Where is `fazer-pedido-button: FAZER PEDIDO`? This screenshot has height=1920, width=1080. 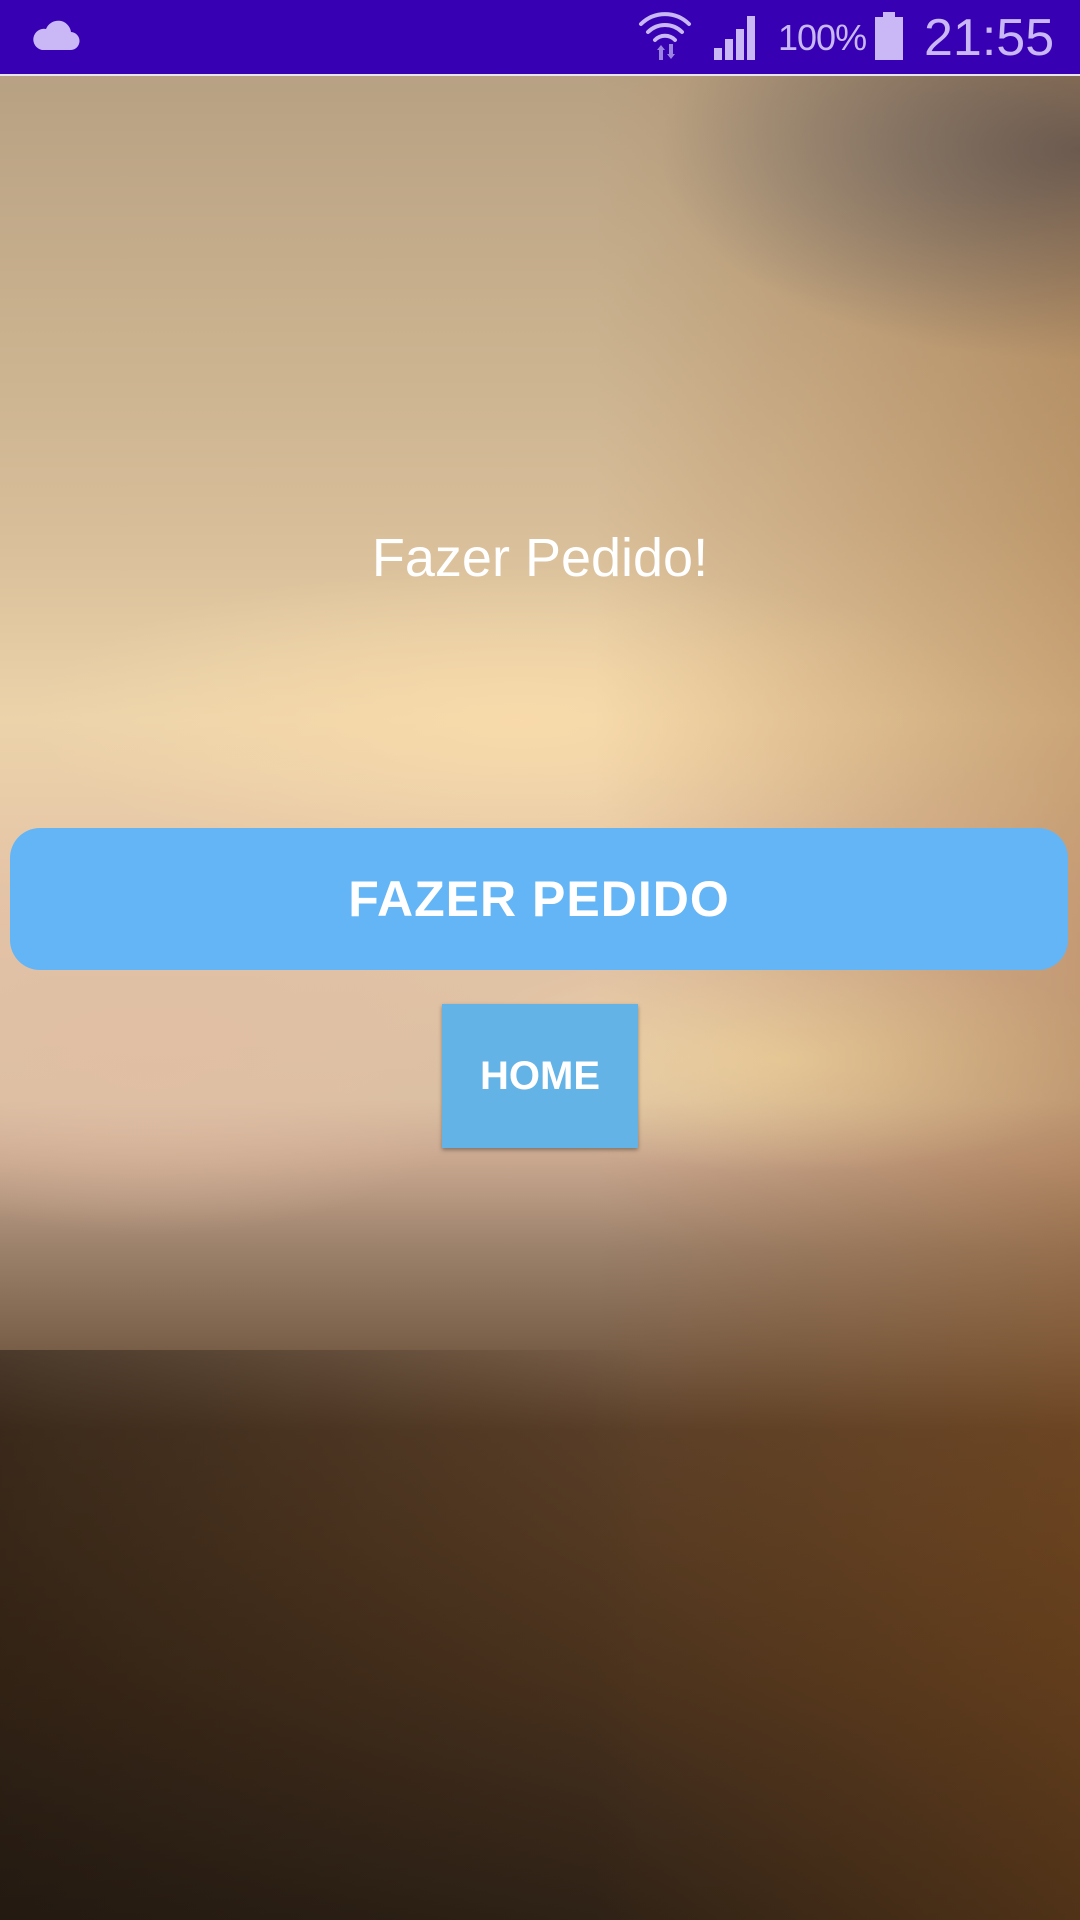
fazer-pedido-button: FAZER PEDIDO is located at coordinates (539, 899).